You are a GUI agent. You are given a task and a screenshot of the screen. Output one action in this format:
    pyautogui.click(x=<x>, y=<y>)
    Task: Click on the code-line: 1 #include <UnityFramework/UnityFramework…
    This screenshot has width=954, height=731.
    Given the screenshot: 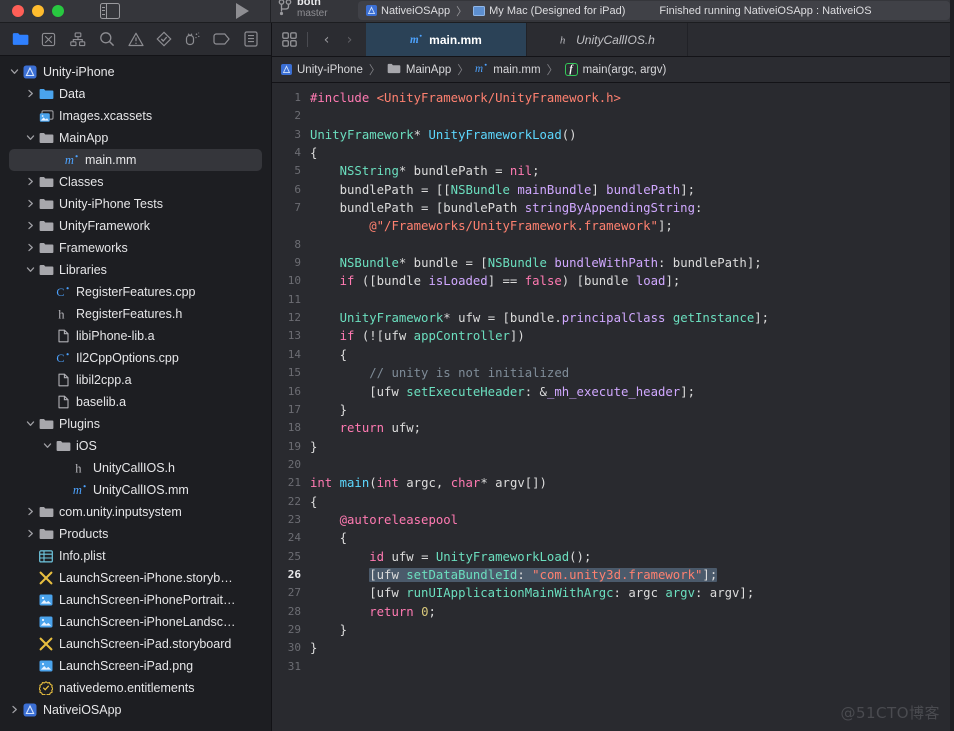 What is the action you would take?
    pyautogui.click(x=613, y=98)
    